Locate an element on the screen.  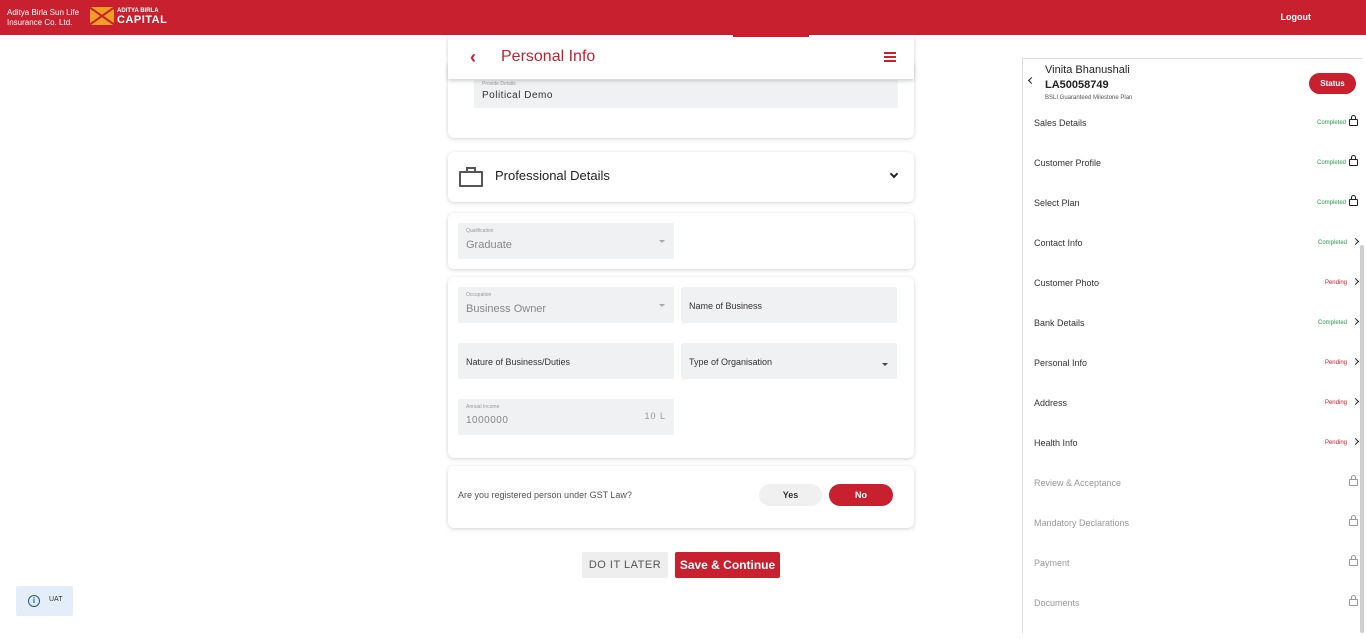
capital-big-text: CAPITAL is located at coordinates (142, 20).